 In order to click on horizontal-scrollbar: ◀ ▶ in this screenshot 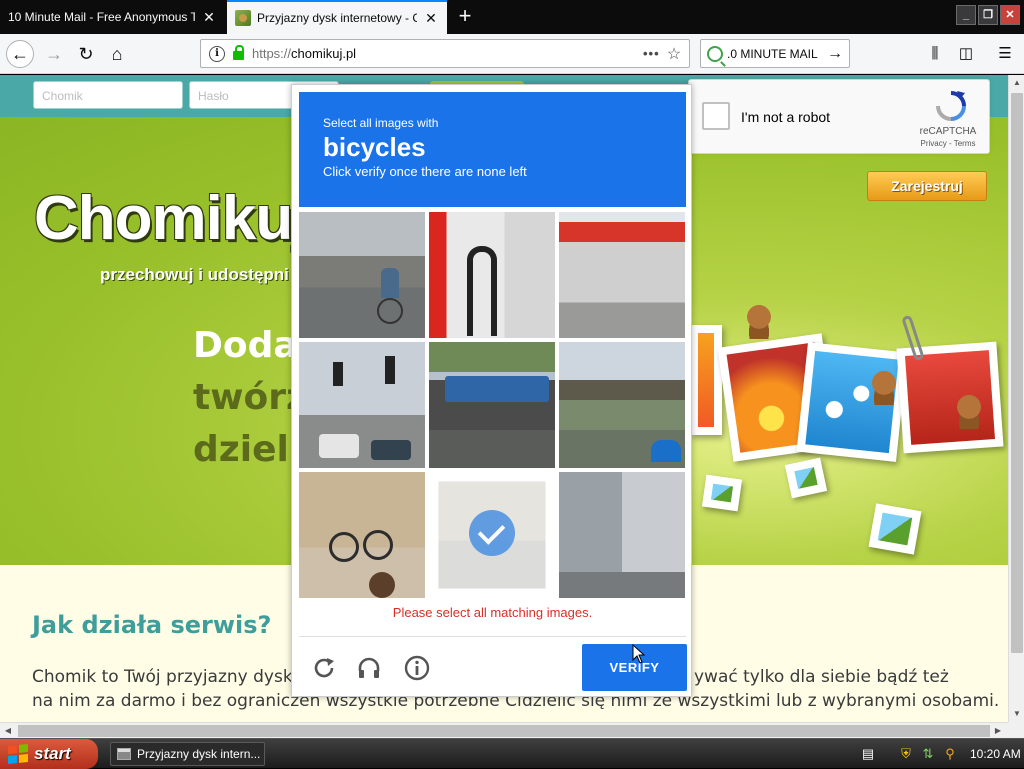, I will do `click(504, 730)`.